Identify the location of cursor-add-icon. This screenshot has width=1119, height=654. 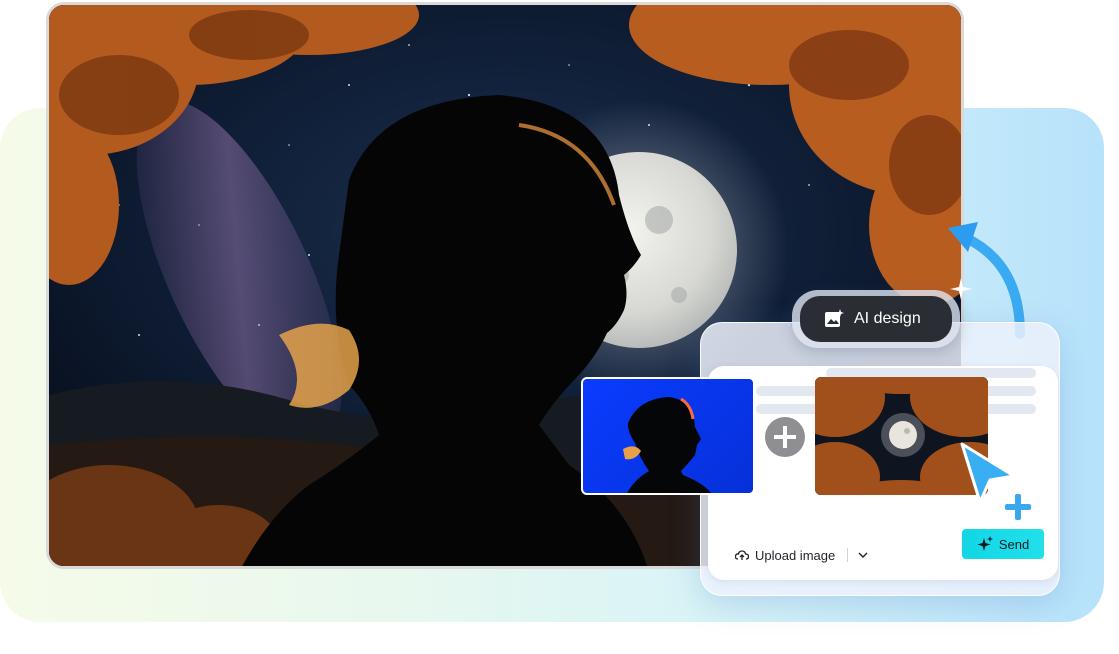
(995, 481).